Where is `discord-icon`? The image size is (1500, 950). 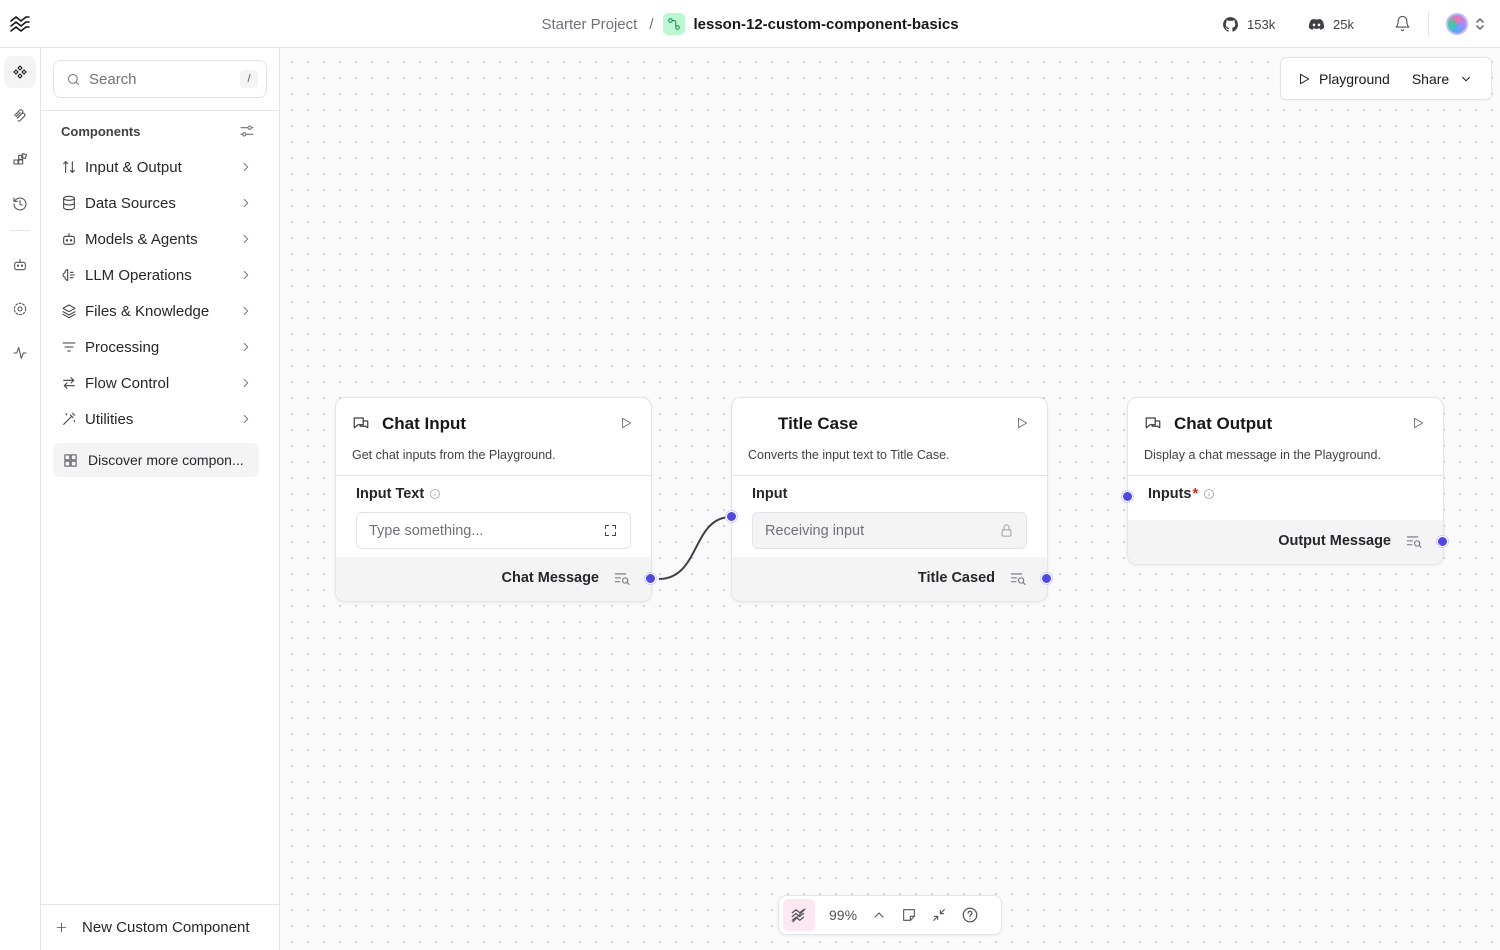
discord-icon is located at coordinates (1316, 24).